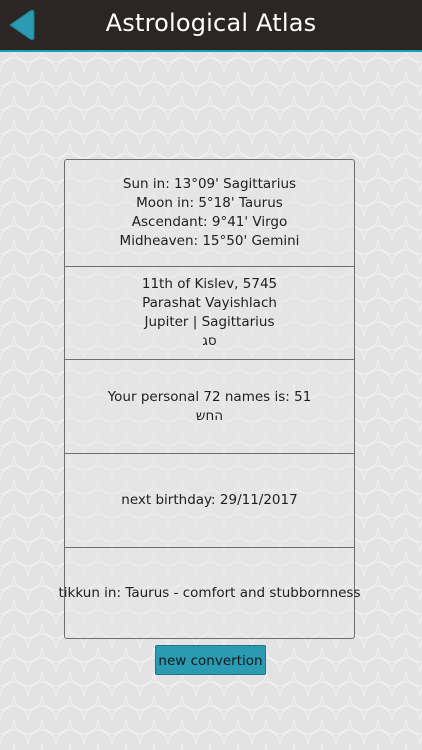 The image size is (422, 750). What do you see at coordinates (209, 303) in the screenshot?
I see `parasha: Parashat Vayishlach` at bounding box center [209, 303].